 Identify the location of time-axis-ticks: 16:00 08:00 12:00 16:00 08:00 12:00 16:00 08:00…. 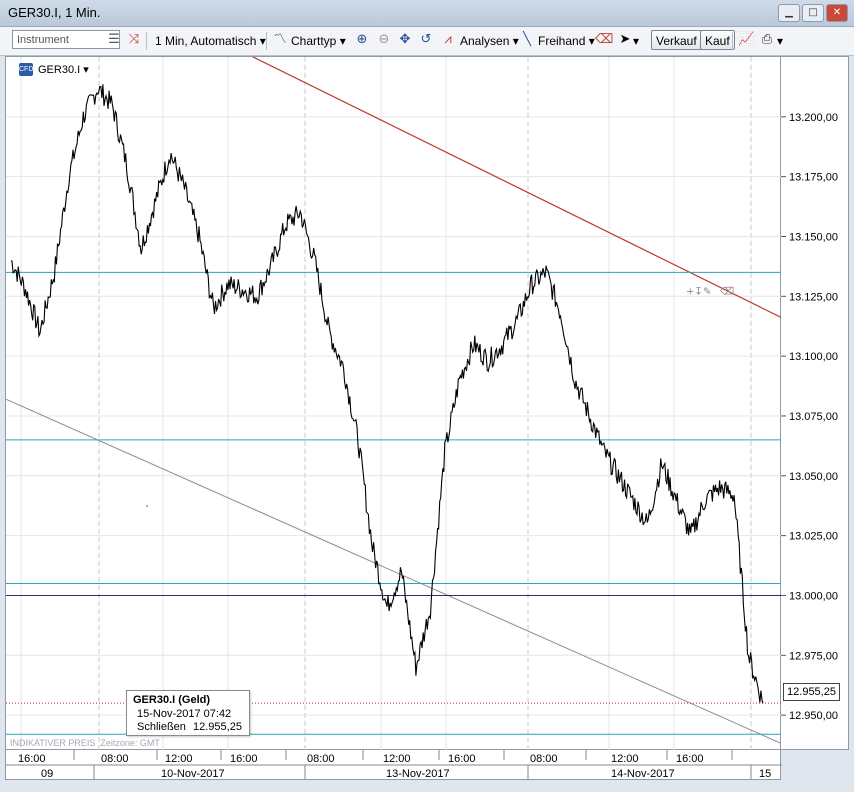
(394, 765).